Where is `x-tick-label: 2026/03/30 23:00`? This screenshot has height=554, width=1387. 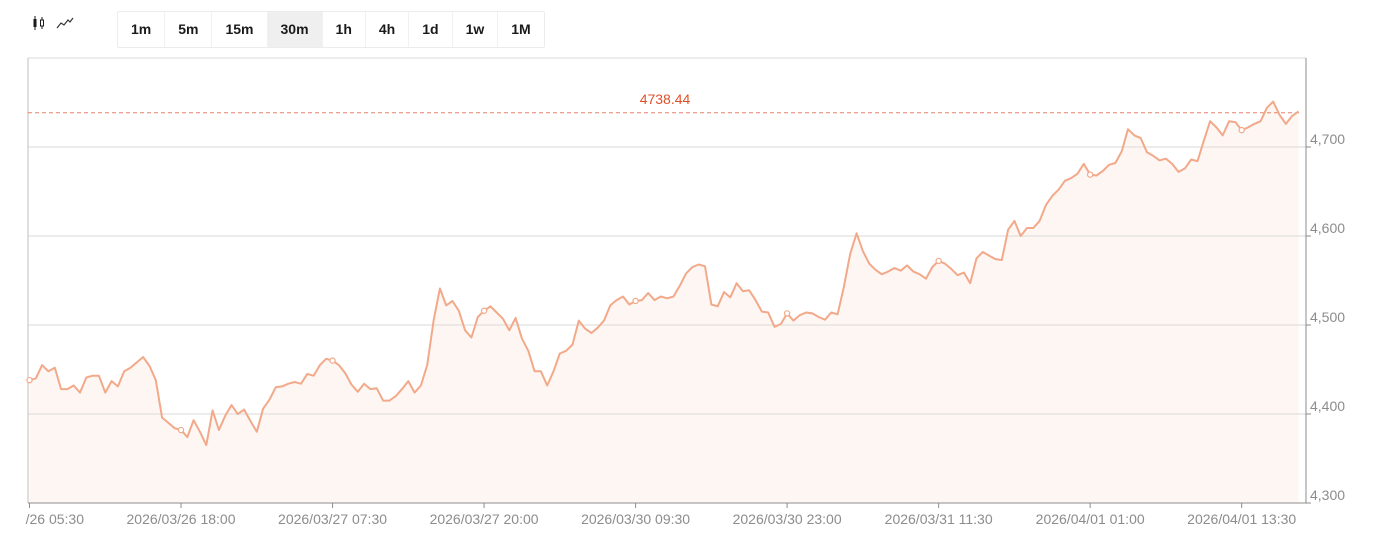
x-tick-label: 2026/03/30 23:00 is located at coordinates (787, 519).